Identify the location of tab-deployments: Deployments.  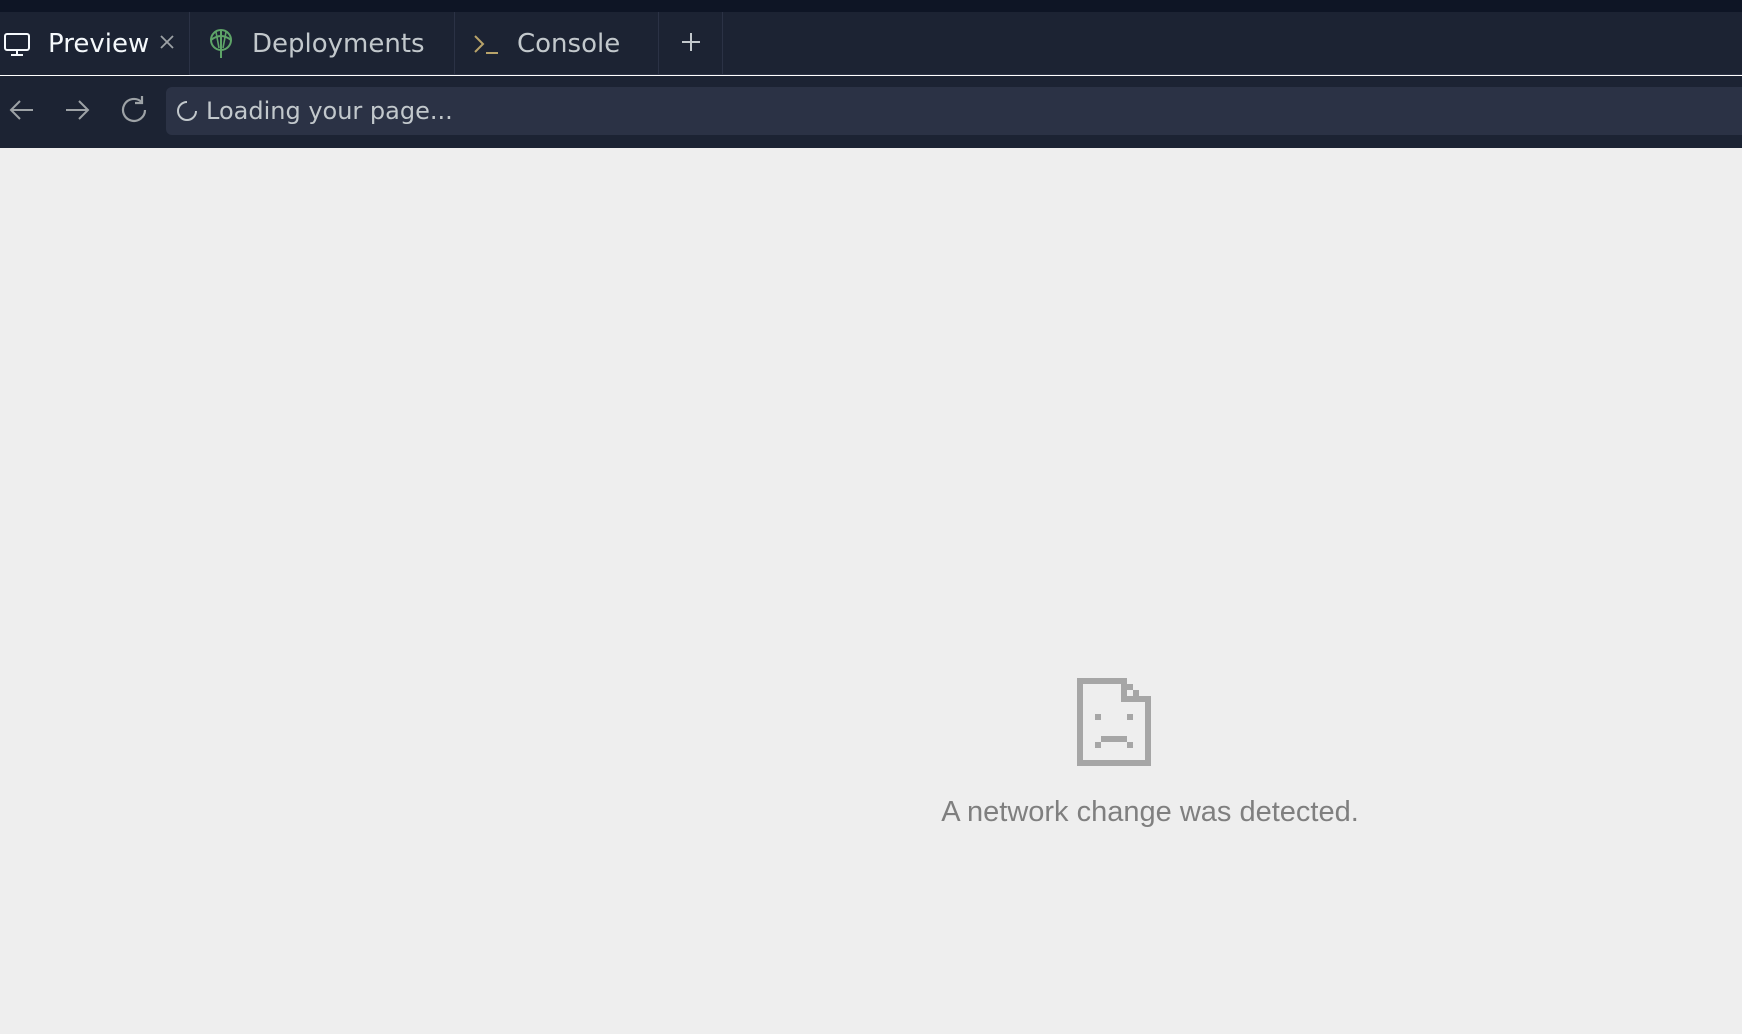
(322, 43).